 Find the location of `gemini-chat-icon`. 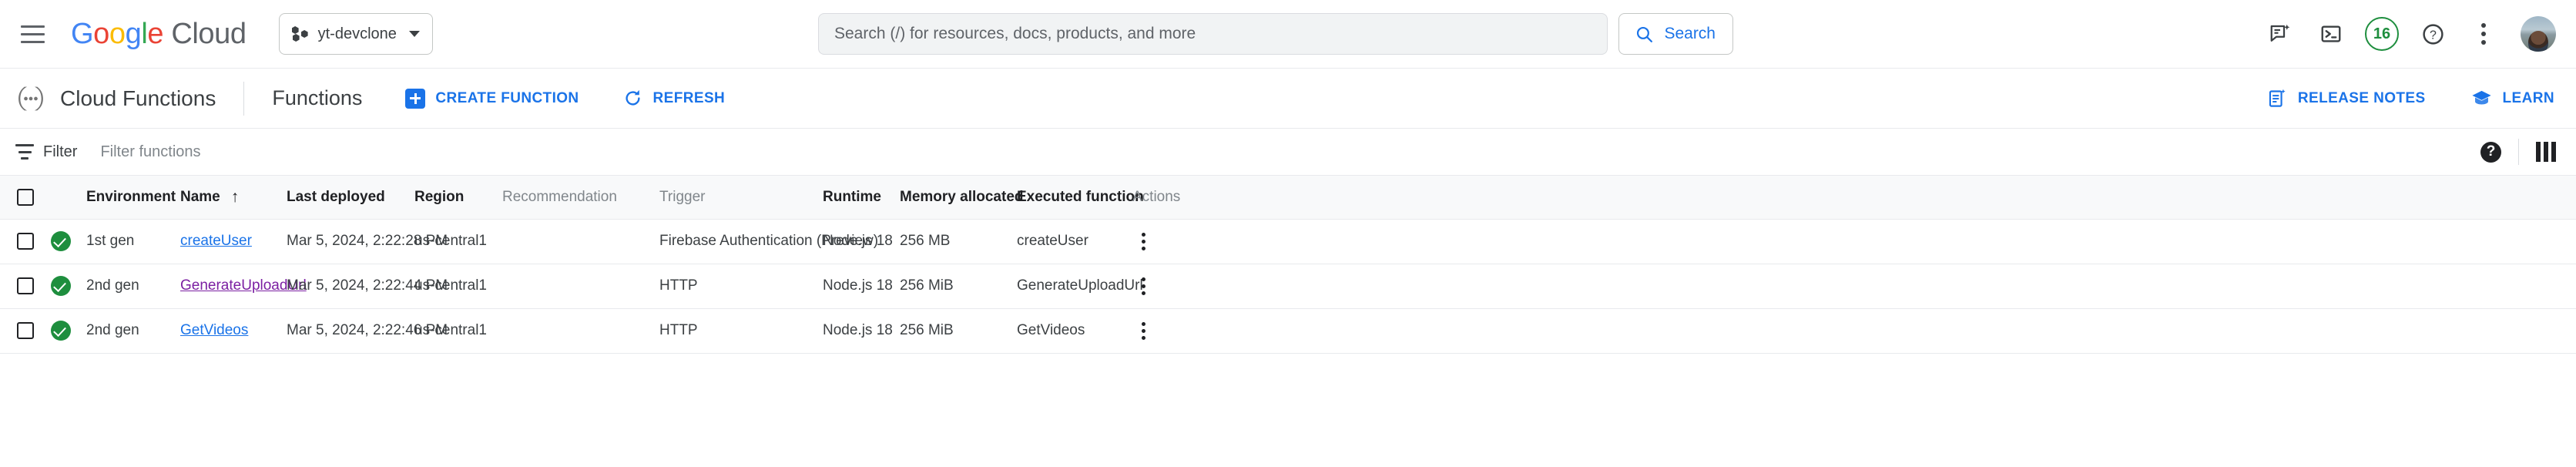

gemini-chat-icon is located at coordinates (2280, 34).